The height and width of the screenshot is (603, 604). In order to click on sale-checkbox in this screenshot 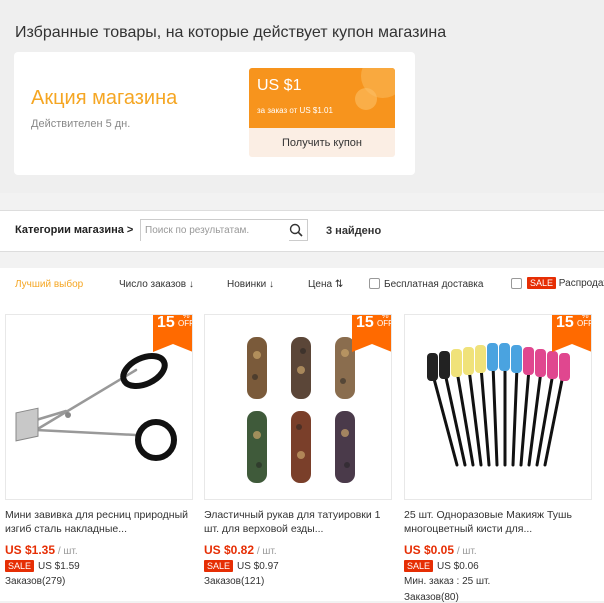, I will do `click(516, 283)`.